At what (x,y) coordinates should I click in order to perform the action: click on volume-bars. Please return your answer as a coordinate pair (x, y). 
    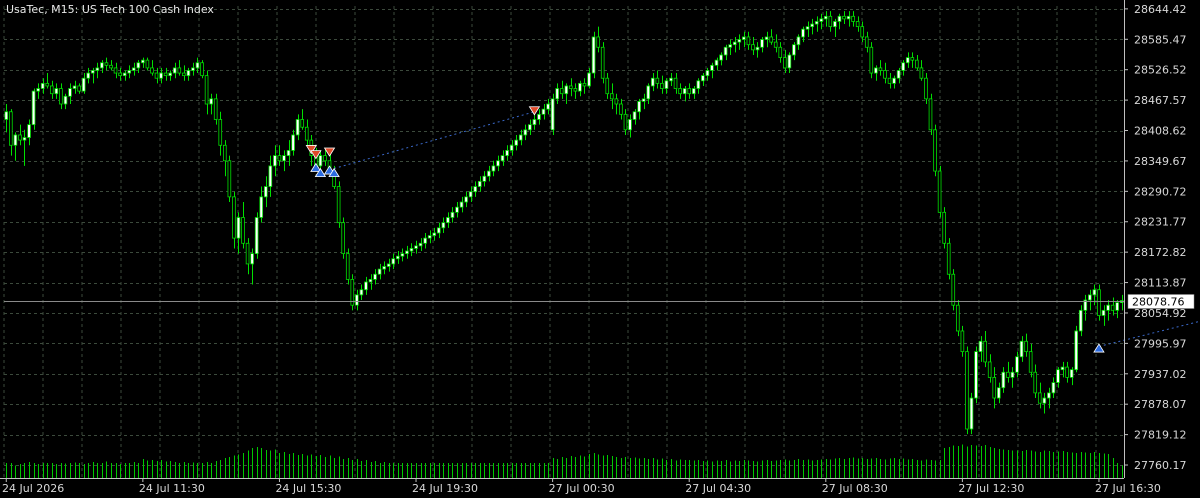
    Looking at the image, I should click on (564, 461).